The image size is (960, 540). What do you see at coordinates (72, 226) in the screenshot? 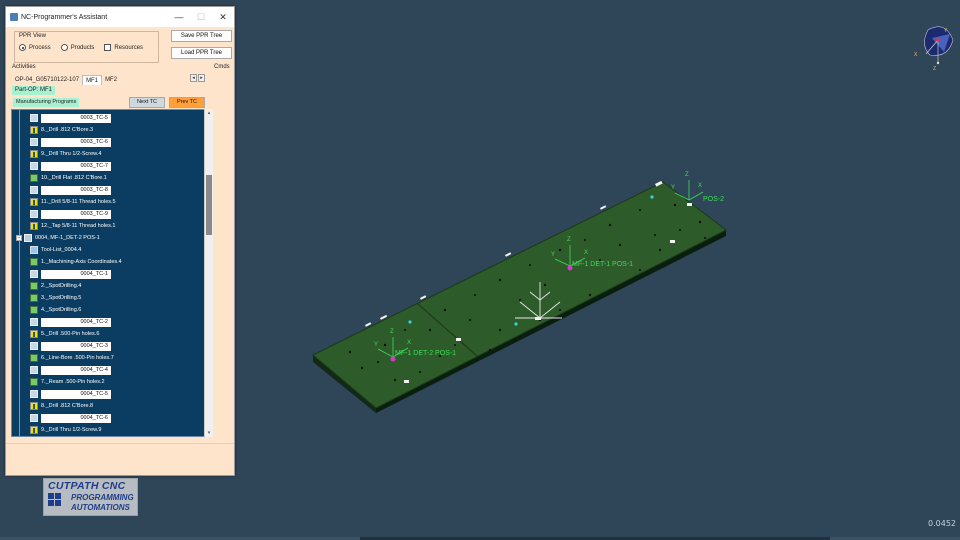
I see `tree-item: 12._Tap 5/8-11 Thread holes.1` at bounding box center [72, 226].